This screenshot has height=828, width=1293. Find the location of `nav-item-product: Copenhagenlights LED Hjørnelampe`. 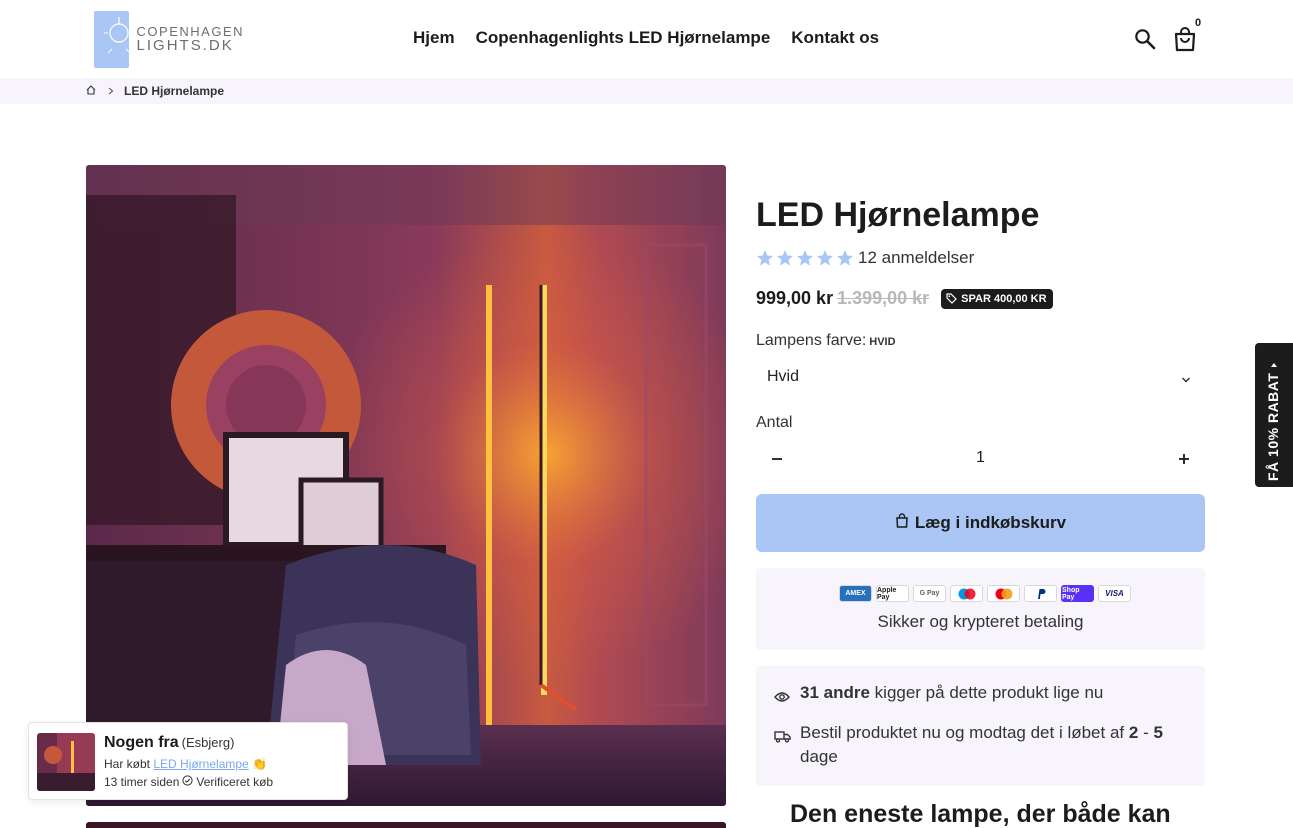

nav-item-product: Copenhagenlights LED Hjørnelampe is located at coordinates (623, 38).